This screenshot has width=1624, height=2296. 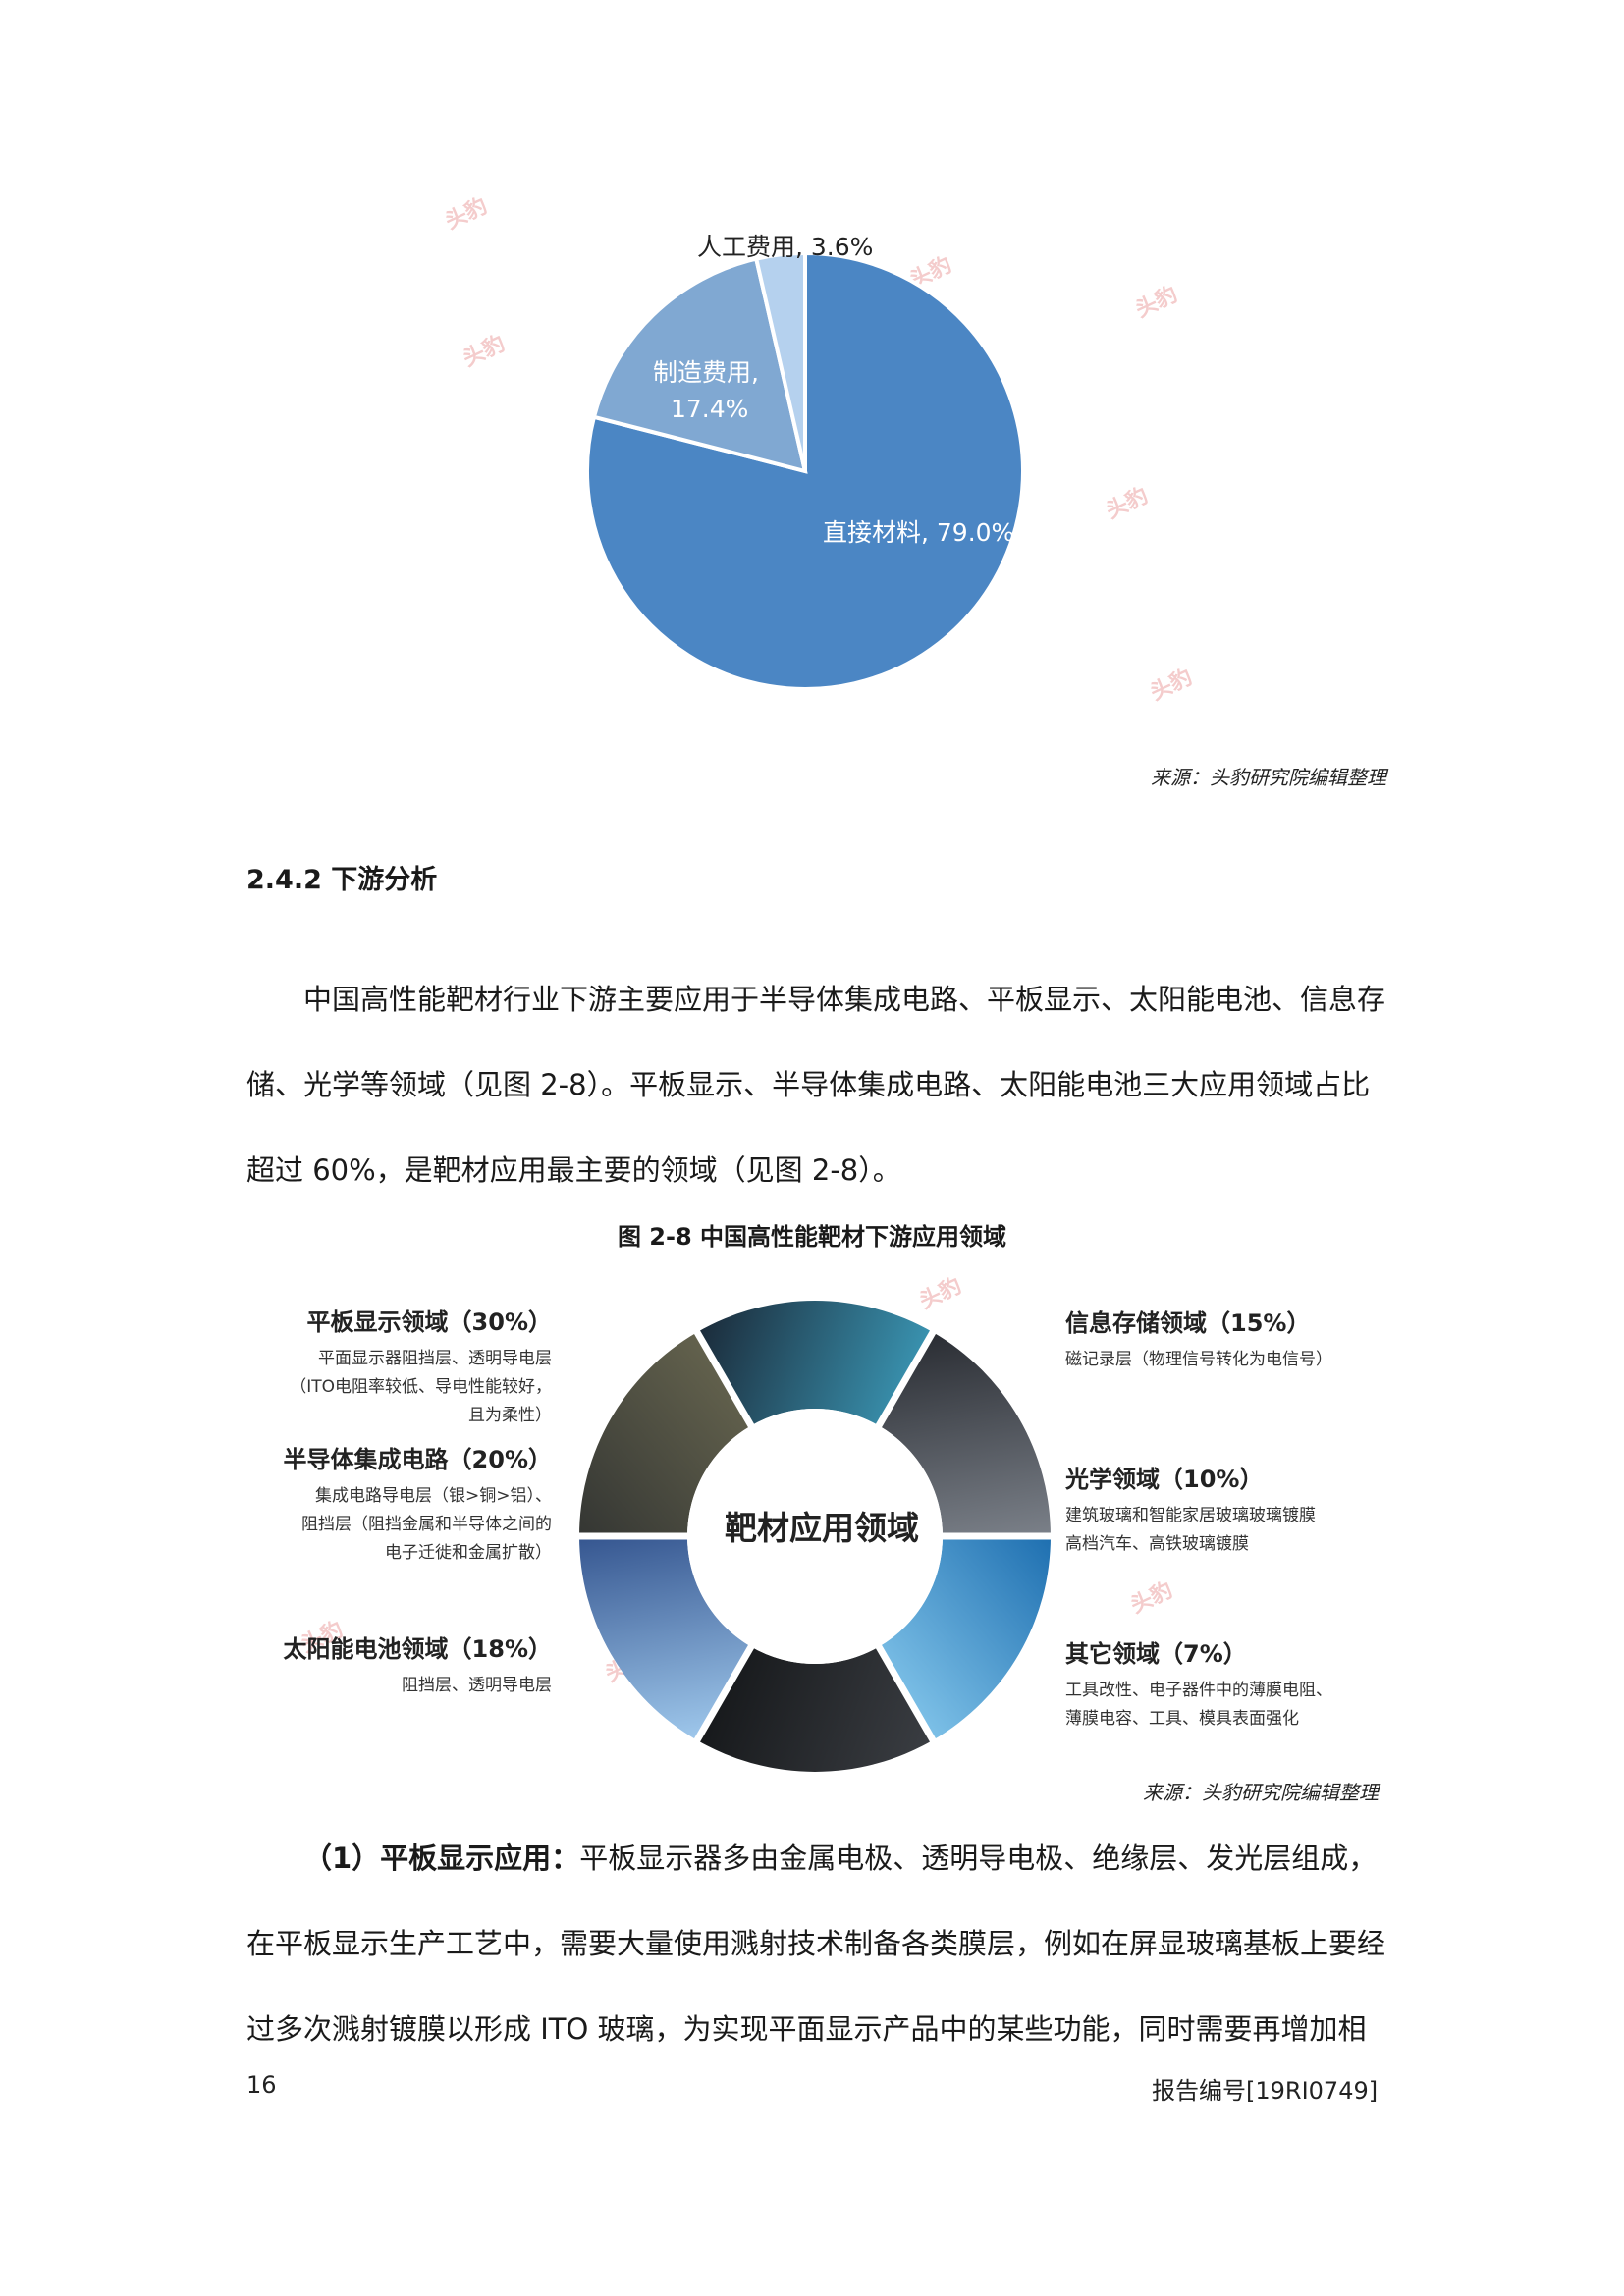 I want to click on segment-desc: 建筑玻璃和智能家居玻璃玻璃镀膜, so click(x=1190, y=1515).